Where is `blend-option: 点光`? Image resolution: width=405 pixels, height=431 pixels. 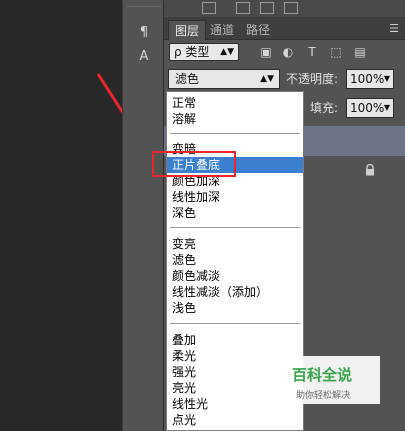
blend-option: 点光 is located at coordinates (235, 420).